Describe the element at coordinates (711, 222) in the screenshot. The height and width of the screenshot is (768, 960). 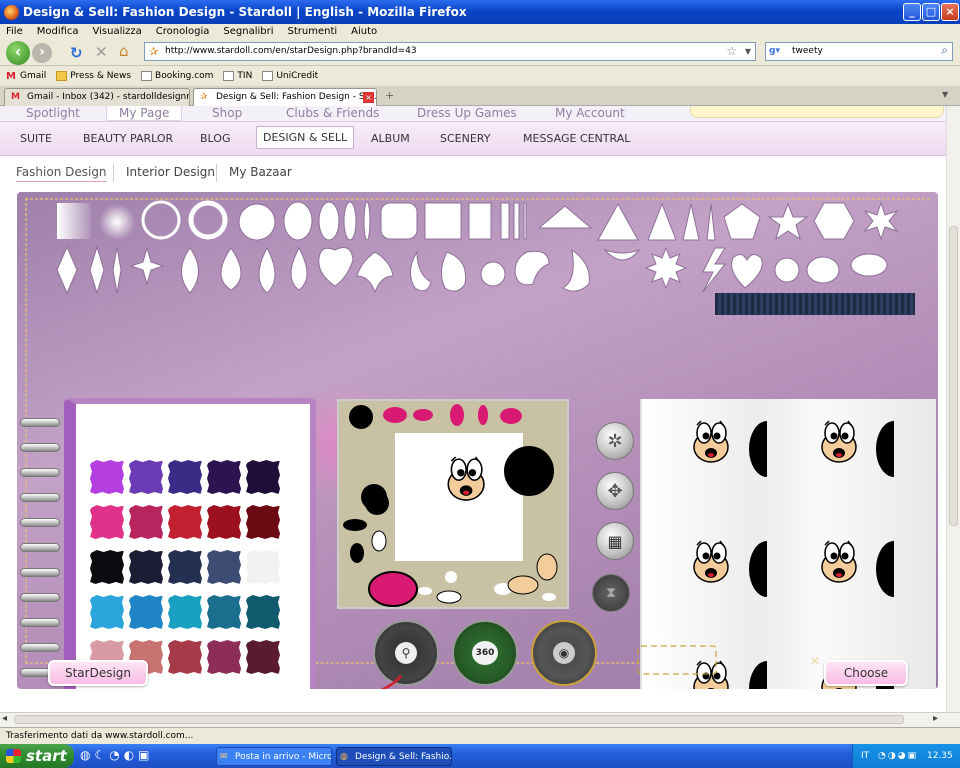
I see `shape-spike` at that location.